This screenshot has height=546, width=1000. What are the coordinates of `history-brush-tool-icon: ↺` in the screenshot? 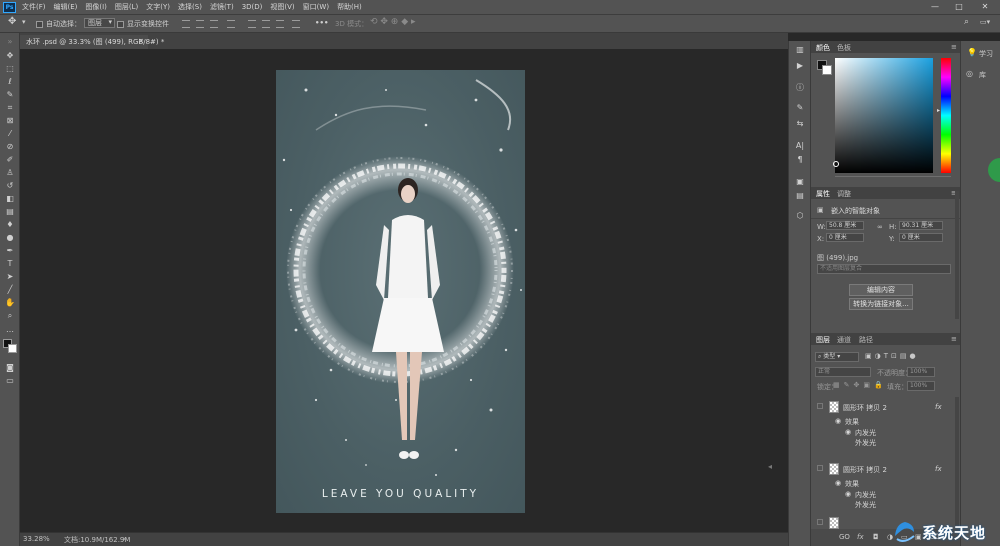 It's located at (10, 185).